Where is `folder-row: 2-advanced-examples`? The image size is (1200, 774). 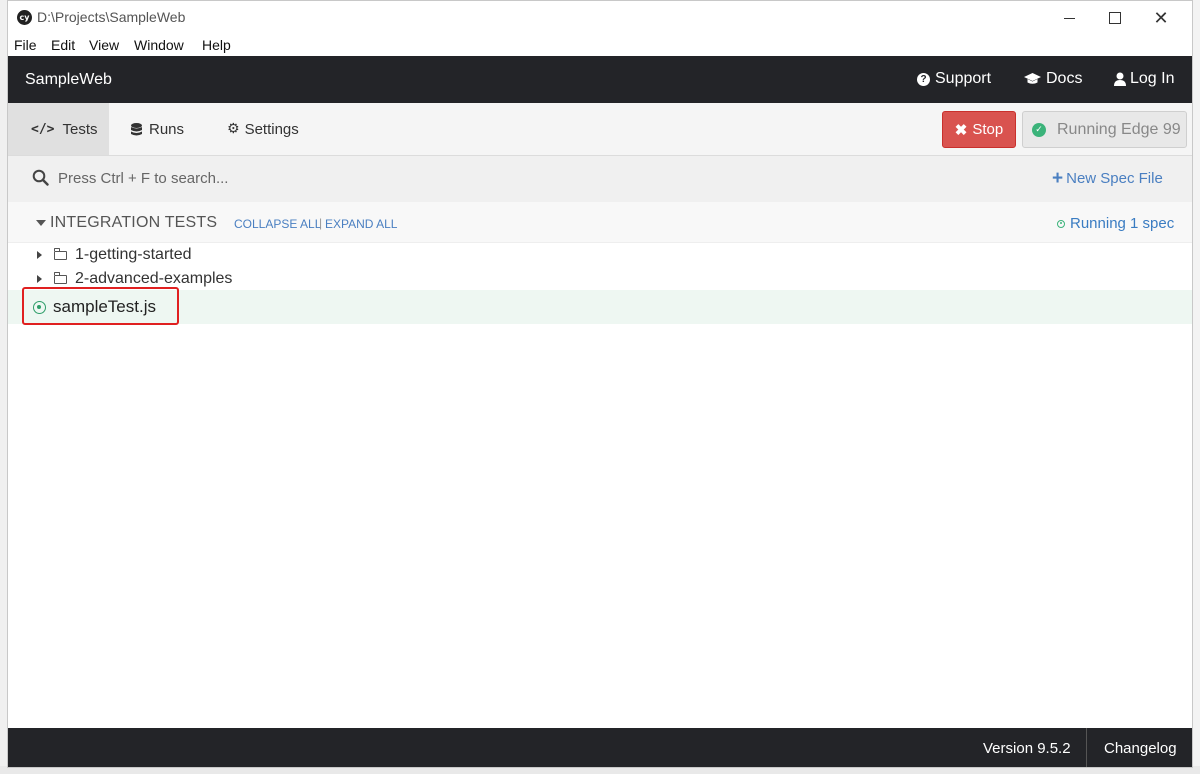
folder-row: 2-advanced-examples is located at coordinates (600, 279).